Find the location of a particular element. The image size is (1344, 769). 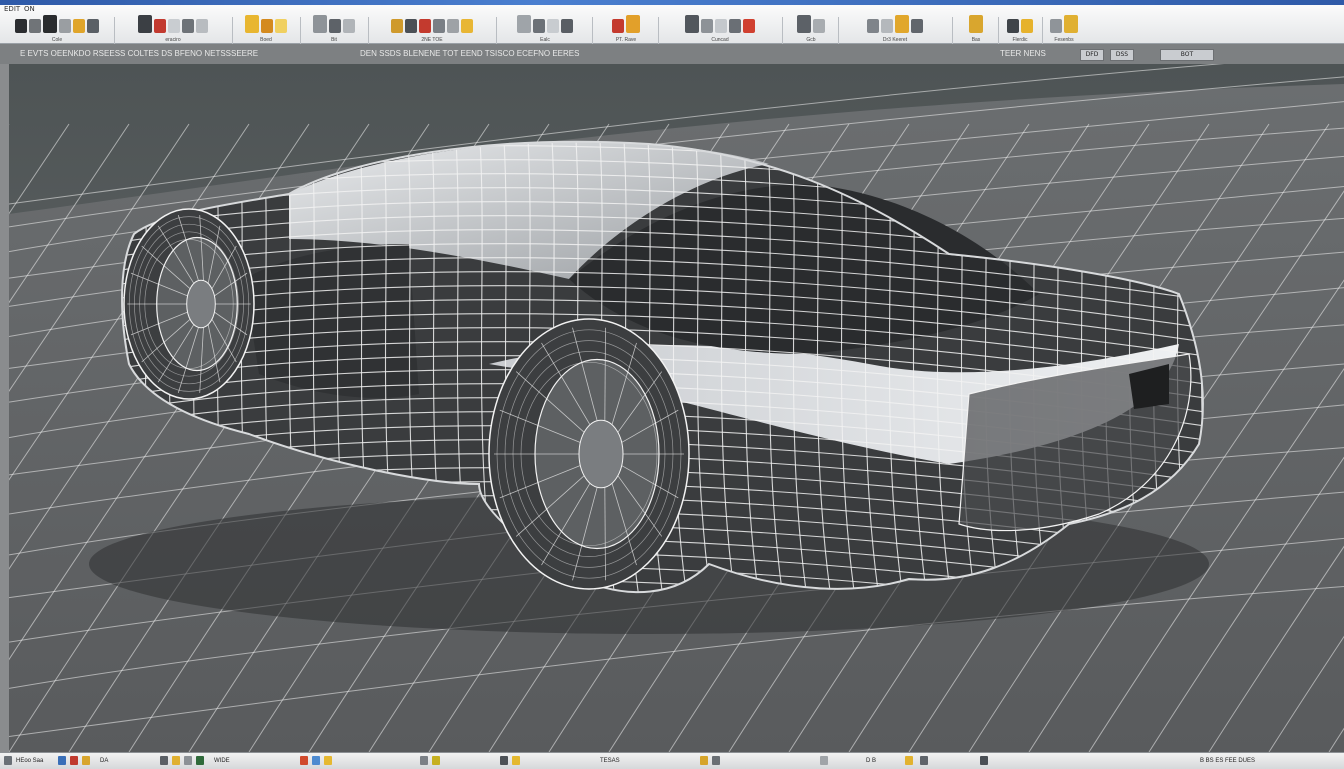

ribbon-group-label: PT. Rave is located at coordinates (626, 40).